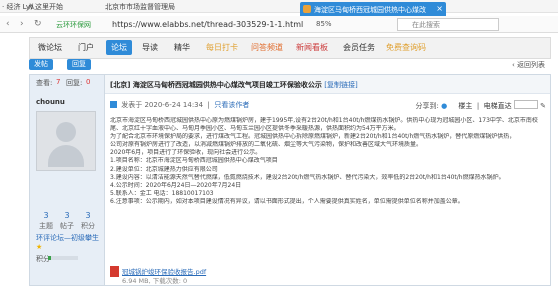 The height and width of the screenshot is (286, 558). I want to click on nav-item-tasks: 会员任务, so click(359, 47).